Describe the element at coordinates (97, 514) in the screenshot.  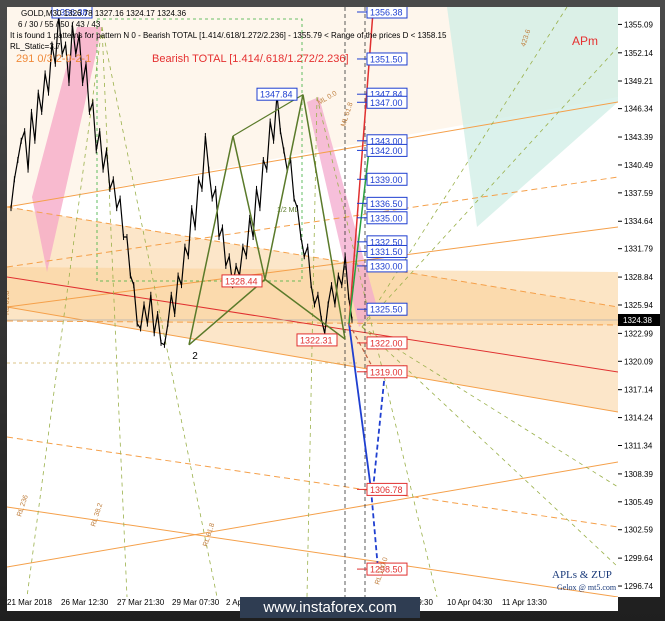
I see `channel-label: RL 38.2` at that location.